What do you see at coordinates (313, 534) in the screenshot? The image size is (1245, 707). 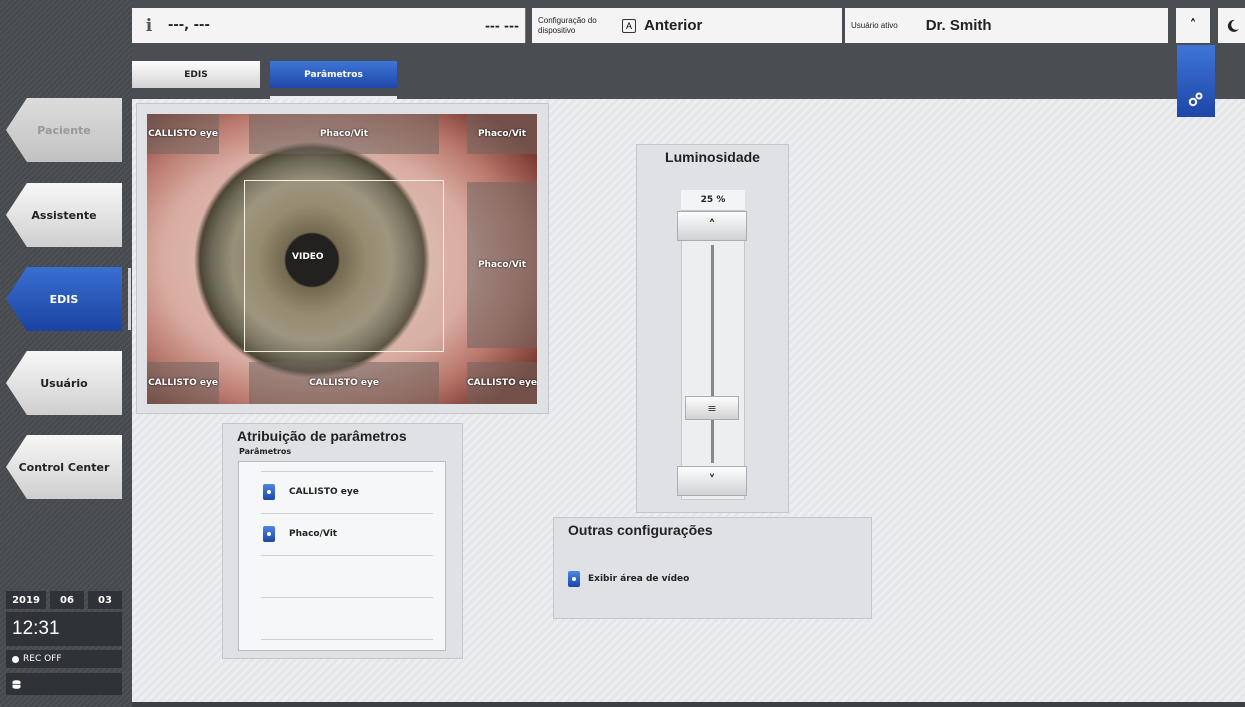 I see `list-item-label: Phaco/Vit` at bounding box center [313, 534].